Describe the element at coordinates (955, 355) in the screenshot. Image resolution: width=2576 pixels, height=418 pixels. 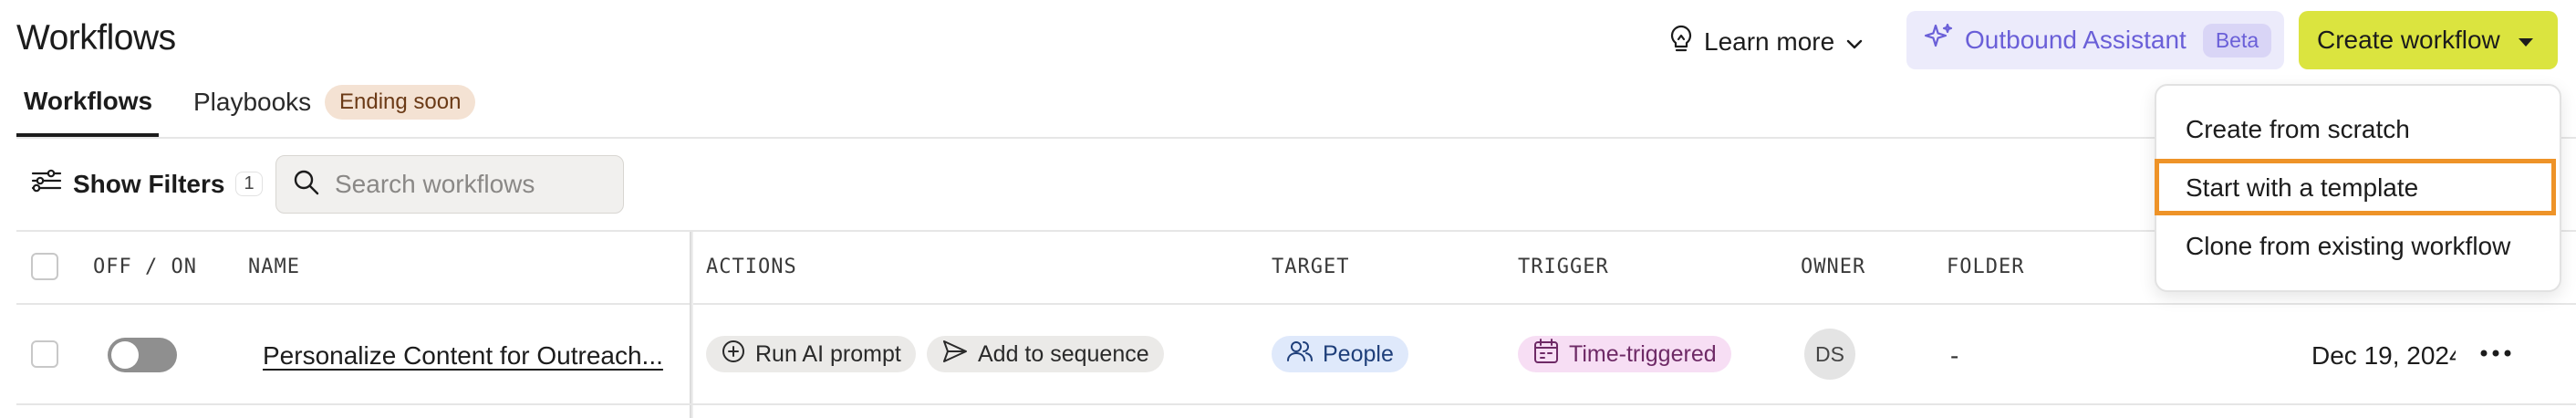
I see `send-icon` at that location.